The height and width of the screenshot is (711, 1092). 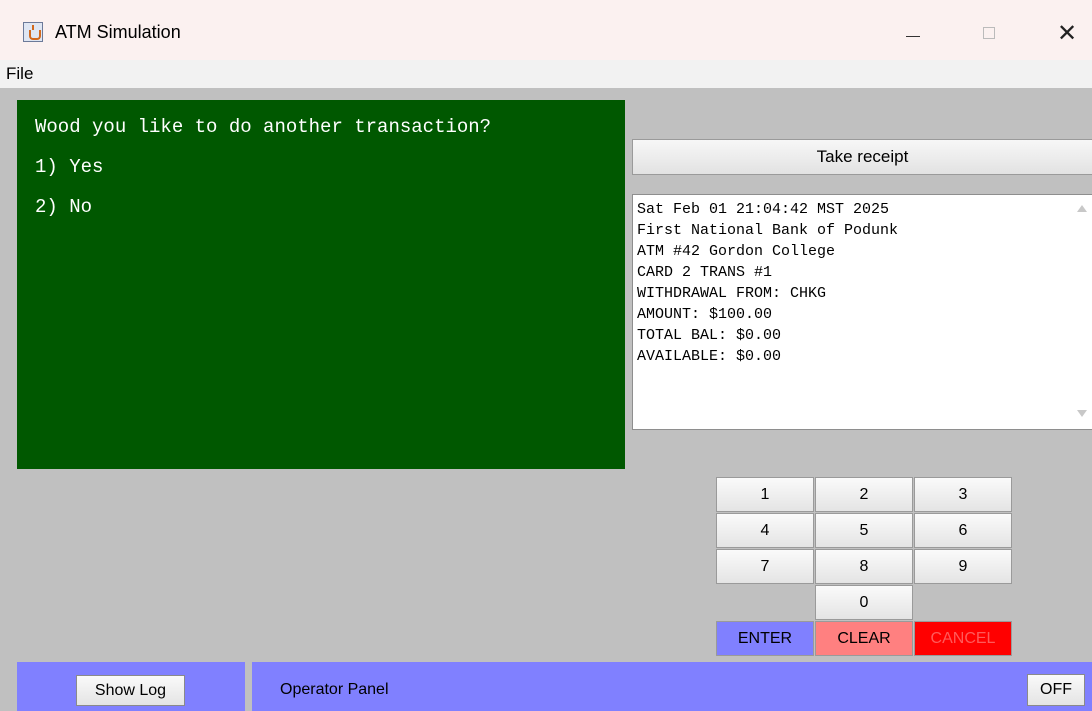 I want to click on minimize-icon, so click(x=913, y=36).